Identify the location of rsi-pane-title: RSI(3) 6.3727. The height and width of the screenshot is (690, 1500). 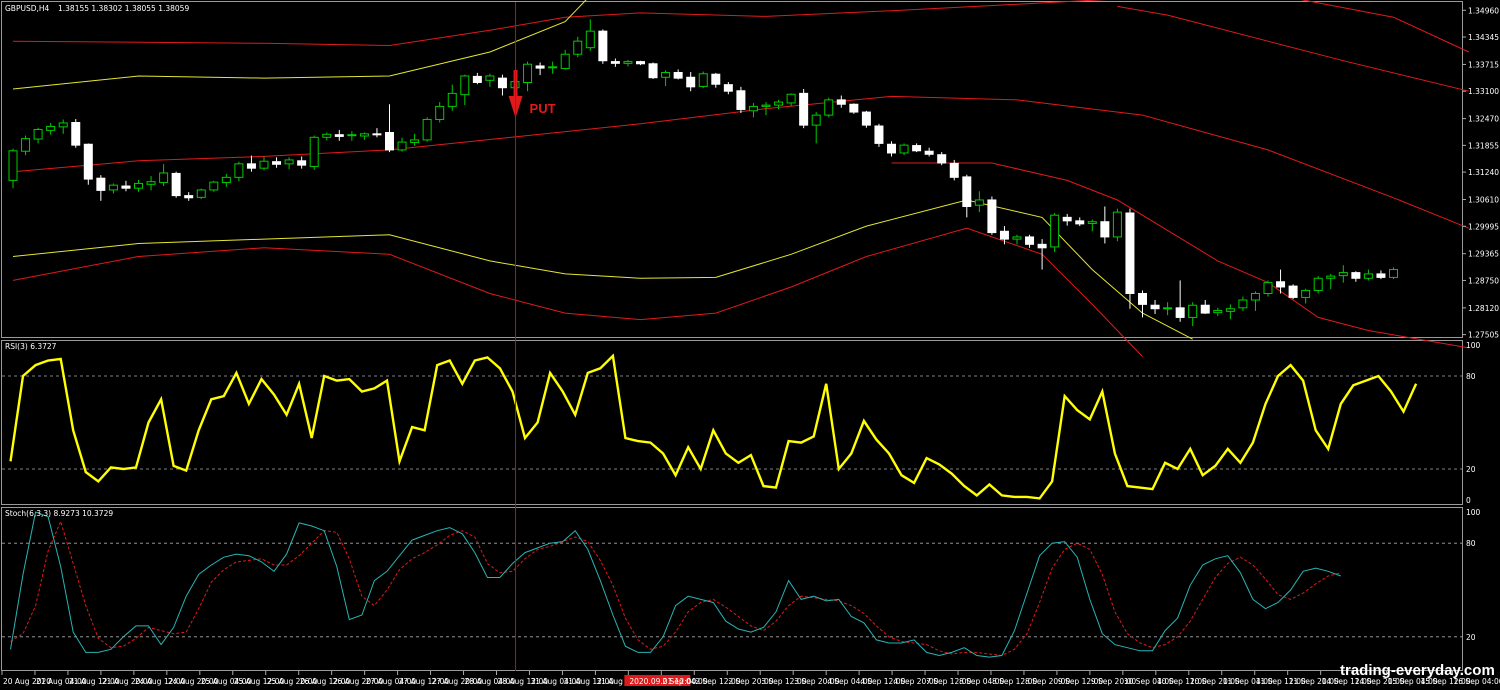
(31, 346).